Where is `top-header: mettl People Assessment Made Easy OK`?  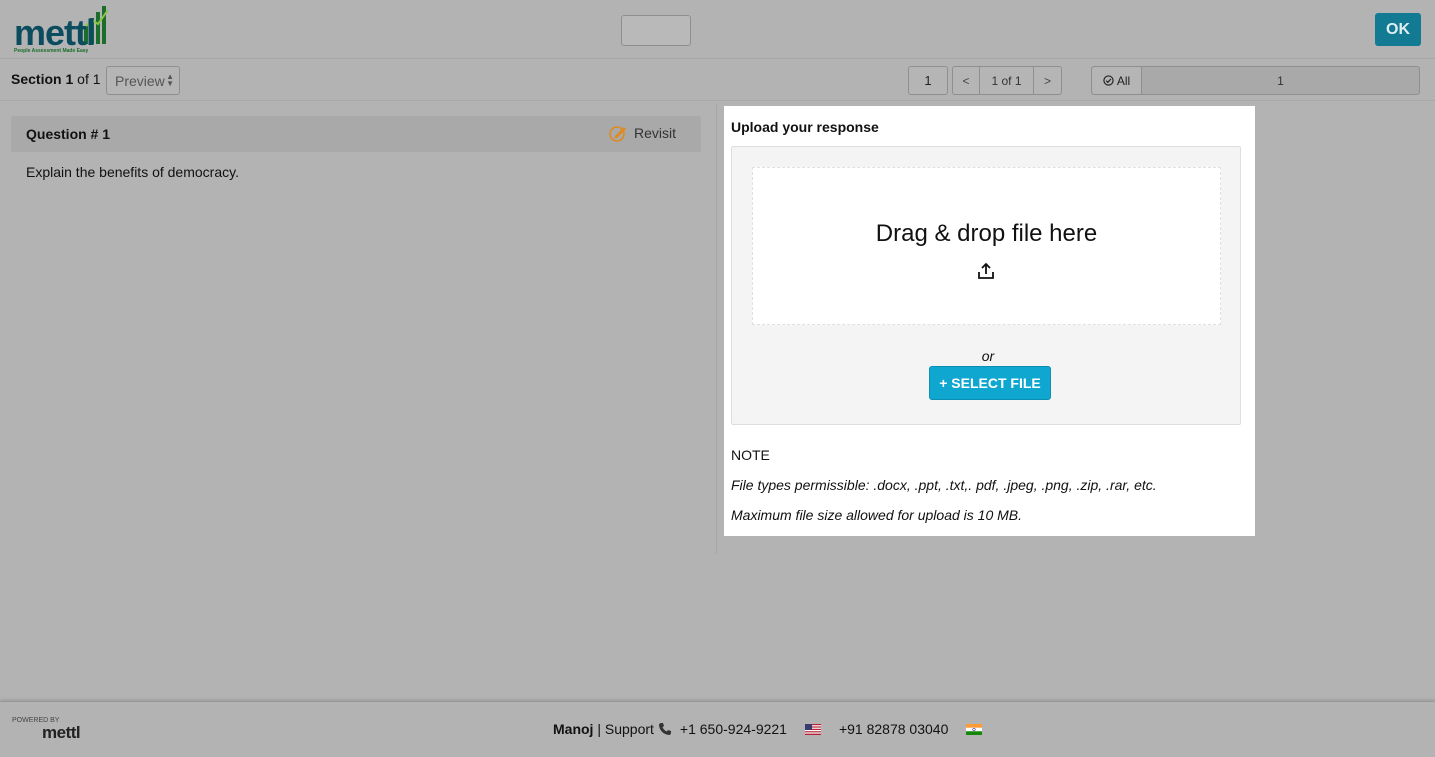
top-header: mettl People Assessment Made Easy OK is located at coordinates (717, 29).